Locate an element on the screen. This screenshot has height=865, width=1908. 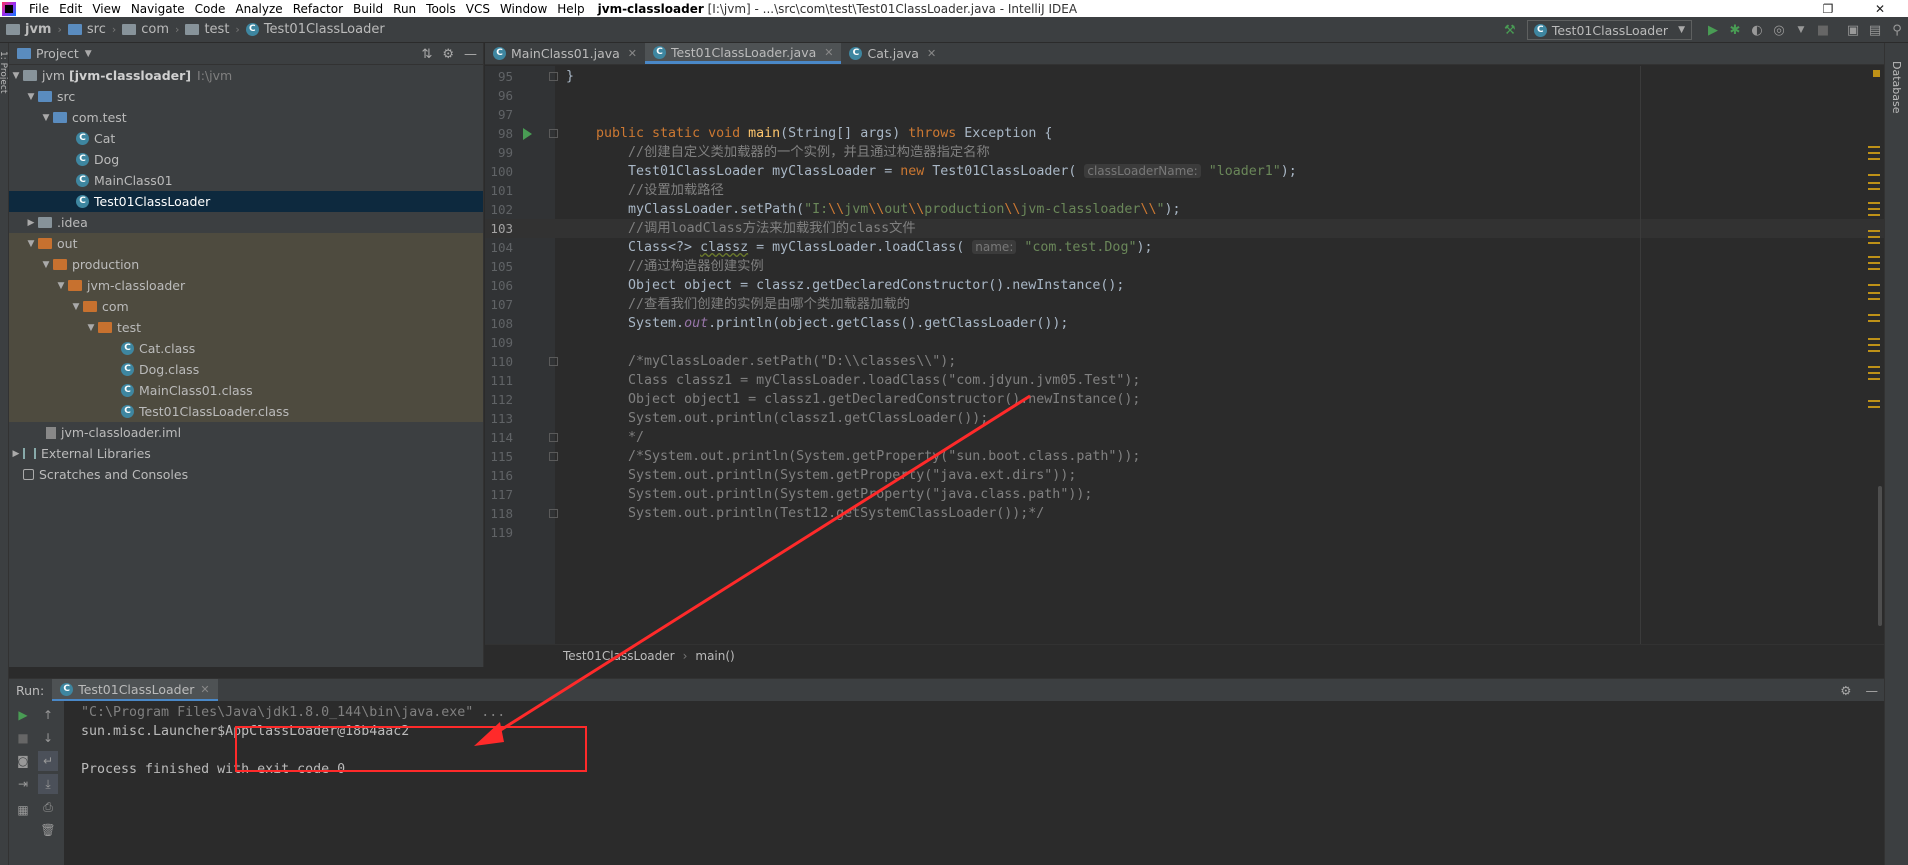
menu-item-run: Run is located at coordinates (404, 9).